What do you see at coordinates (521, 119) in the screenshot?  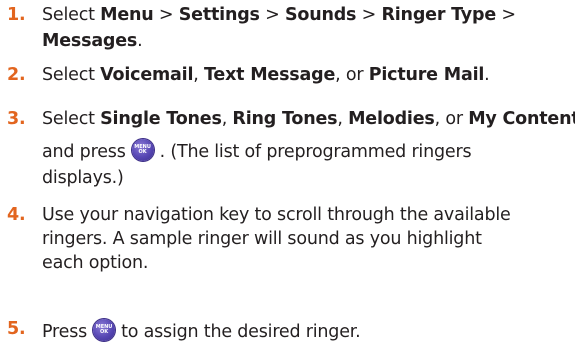 I see `menu-path-term: My Content` at bounding box center [521, 119].